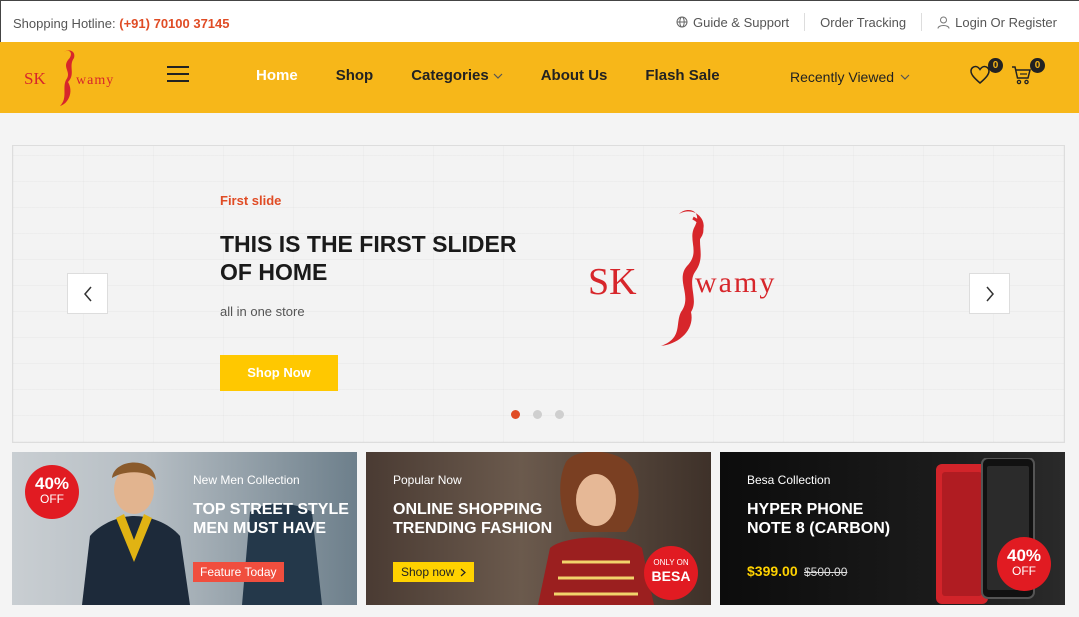 Image resolution: width=1079 pixels, height=617 pixels. Describe the element at coordinates (507, 75) in the screenshot. I see `main-nav: Home Shop Categories About Us Flash Sale` at that location.